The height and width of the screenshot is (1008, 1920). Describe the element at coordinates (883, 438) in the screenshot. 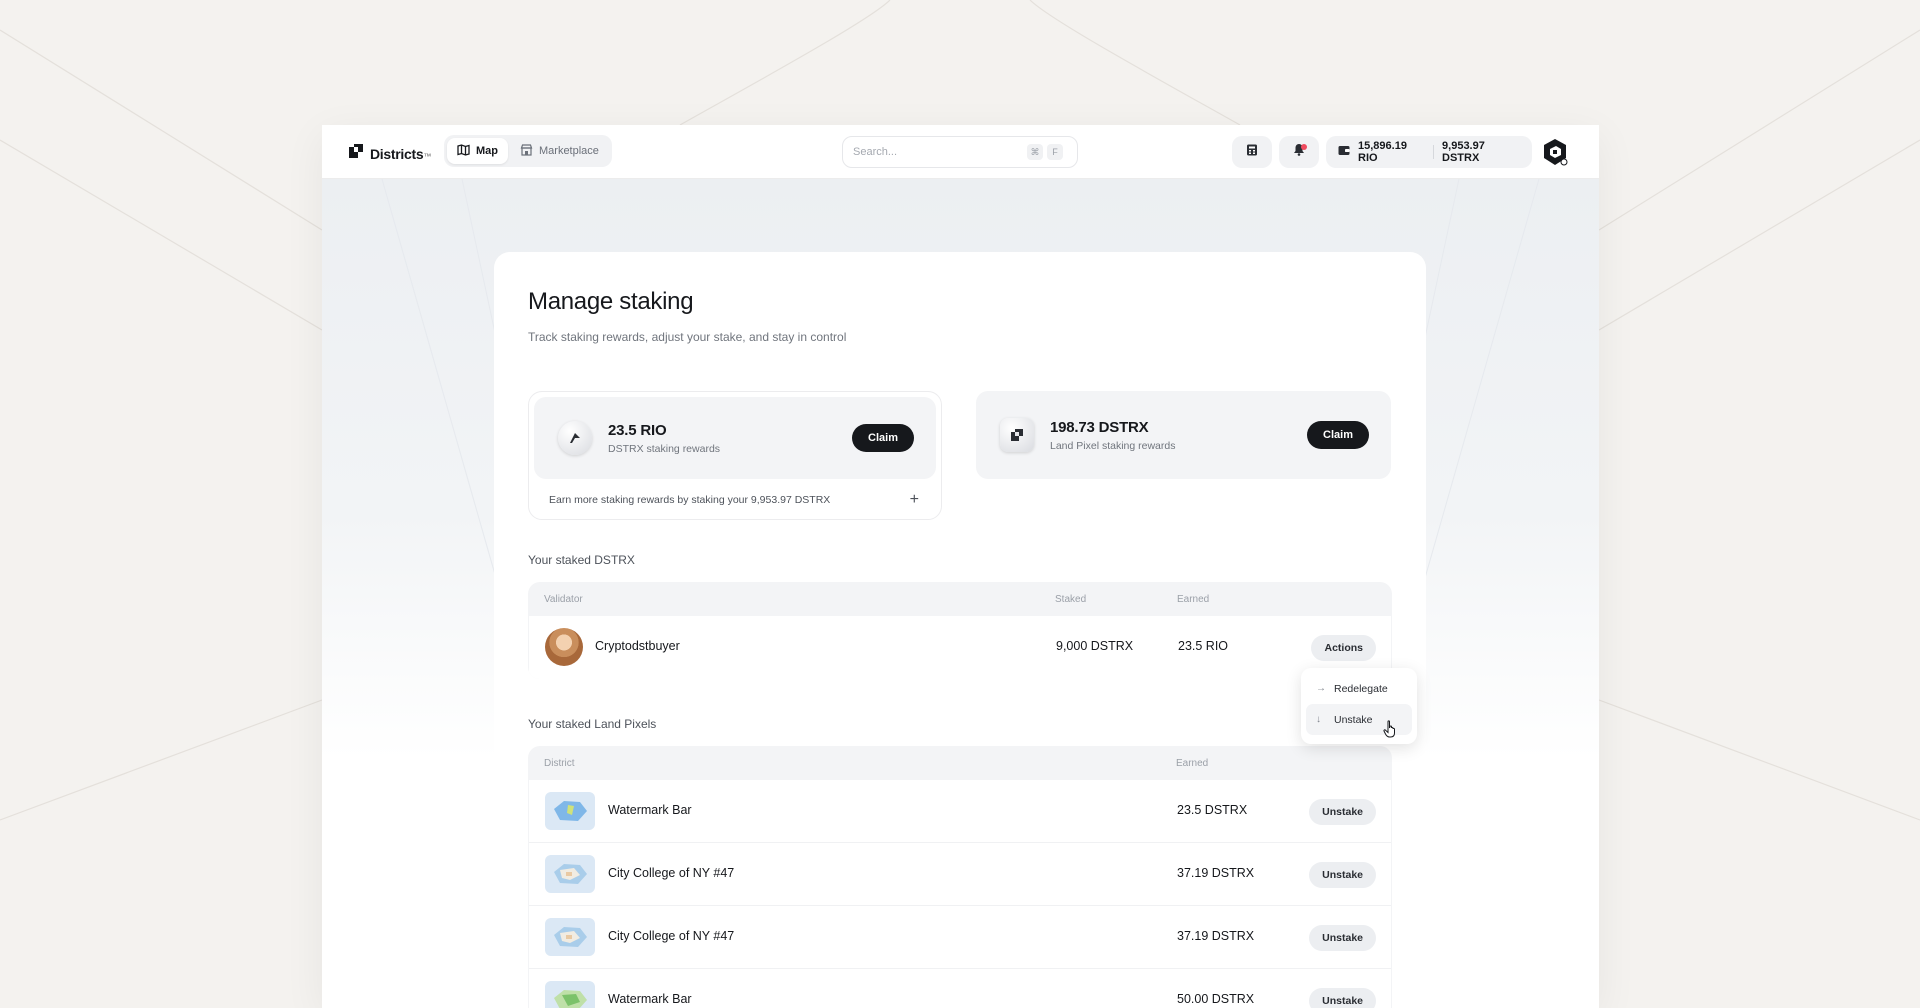

I see `claim-rio-button: Claim` at that location.